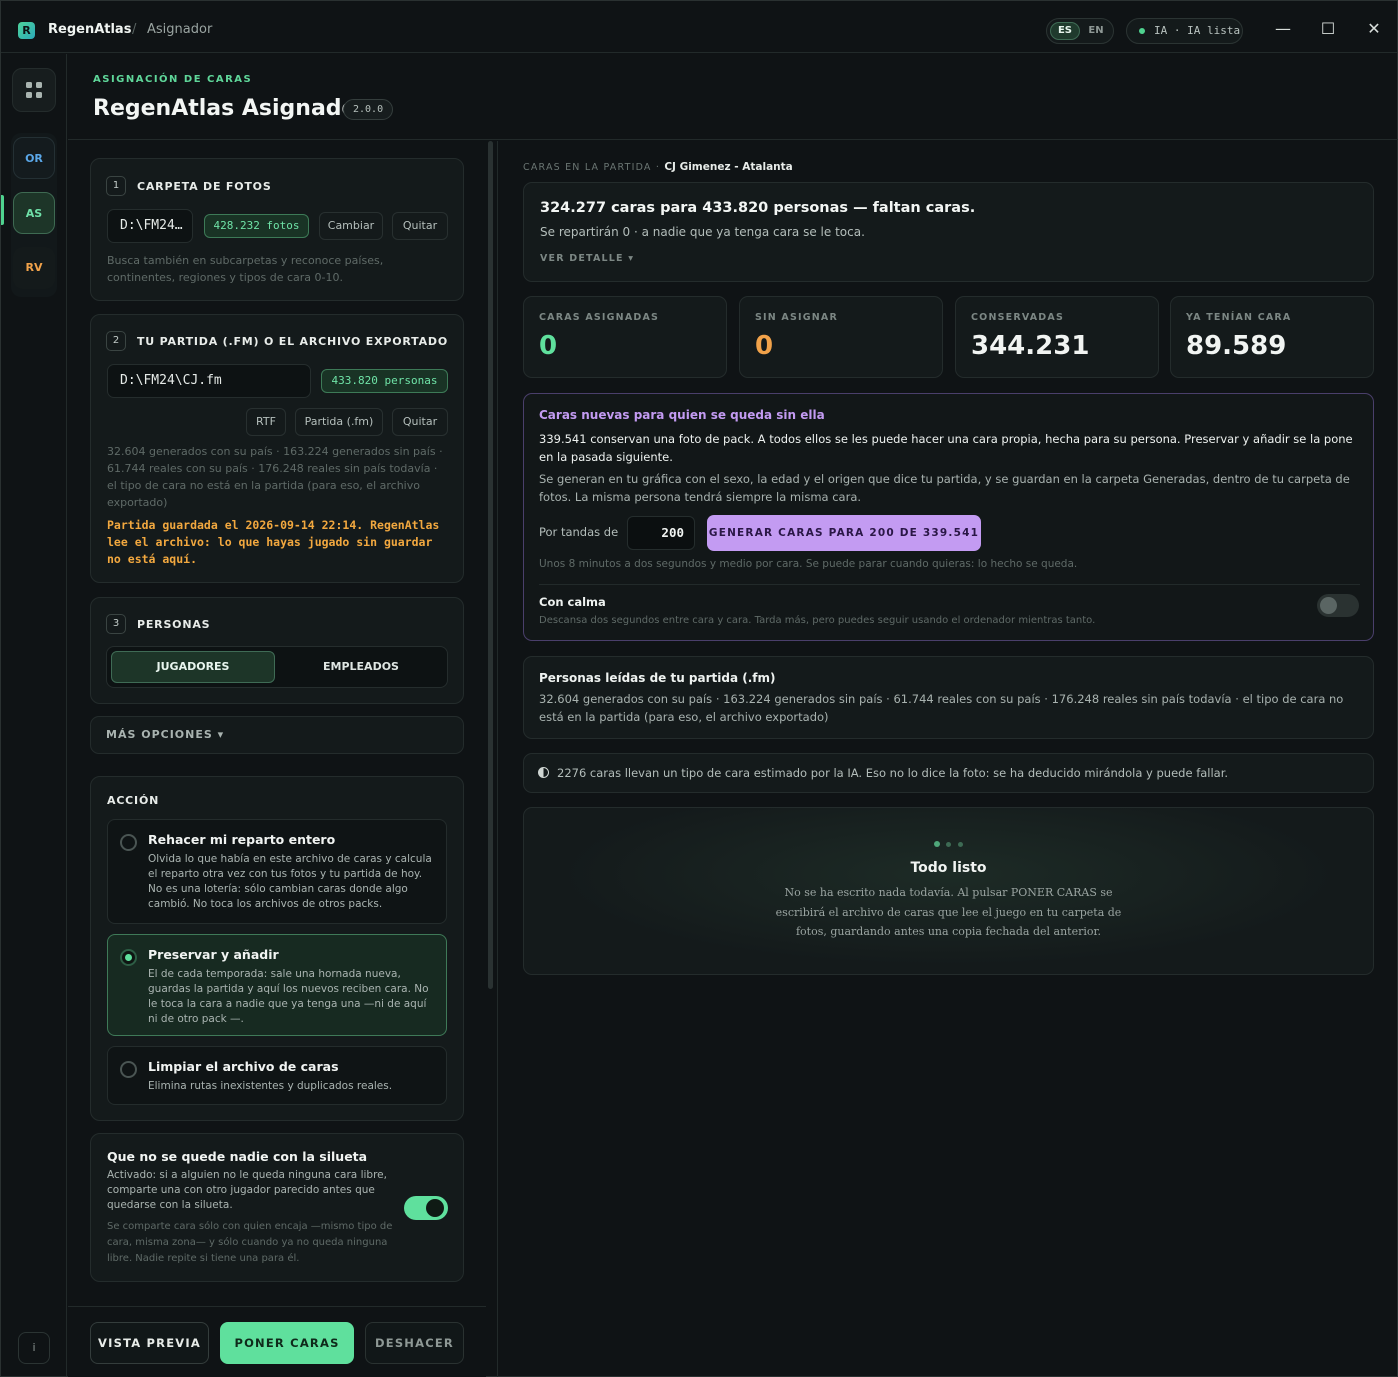 This screenshot has height=1377, width=1398. What do you see at coordinates (116, 624) in the screenshot?
I see `step-number: 3` at bounding box center [116, 624].